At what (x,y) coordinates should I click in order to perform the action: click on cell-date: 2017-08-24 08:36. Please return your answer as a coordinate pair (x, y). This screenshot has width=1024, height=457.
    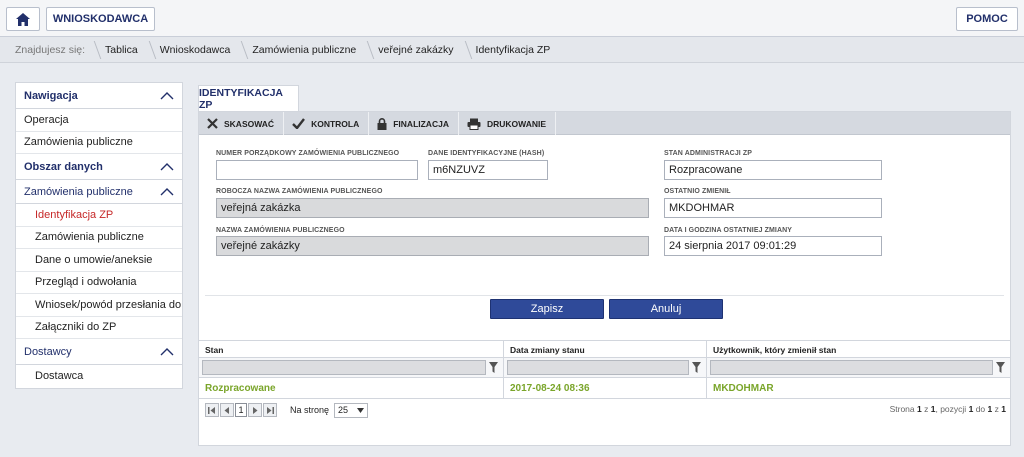
    Looking at the image, I should click on (605, 388).